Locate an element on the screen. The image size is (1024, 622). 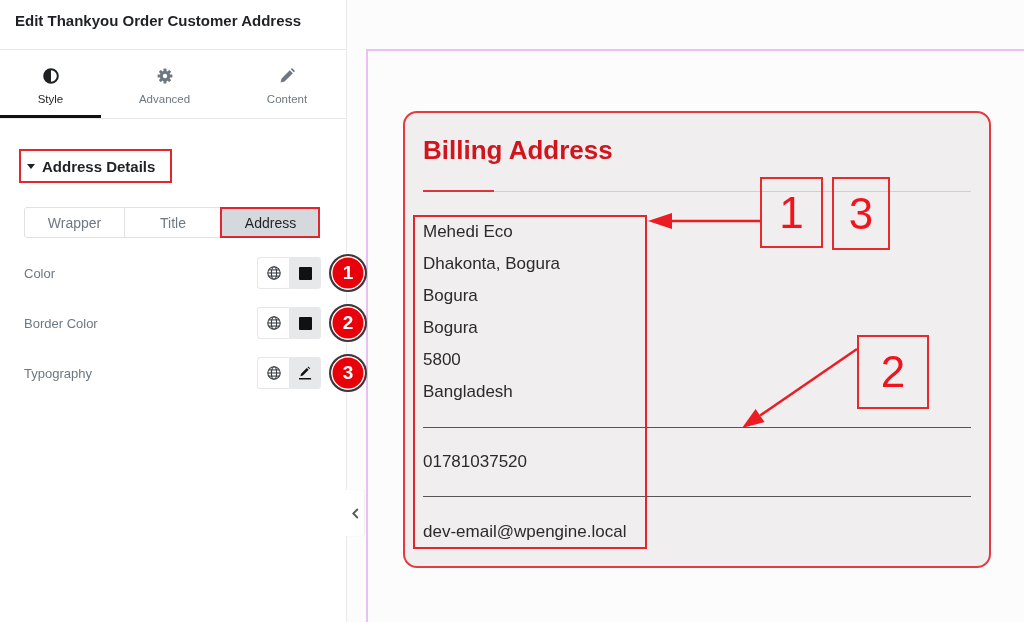
address-line: Bangladesh is located at coordinates (468, 392).